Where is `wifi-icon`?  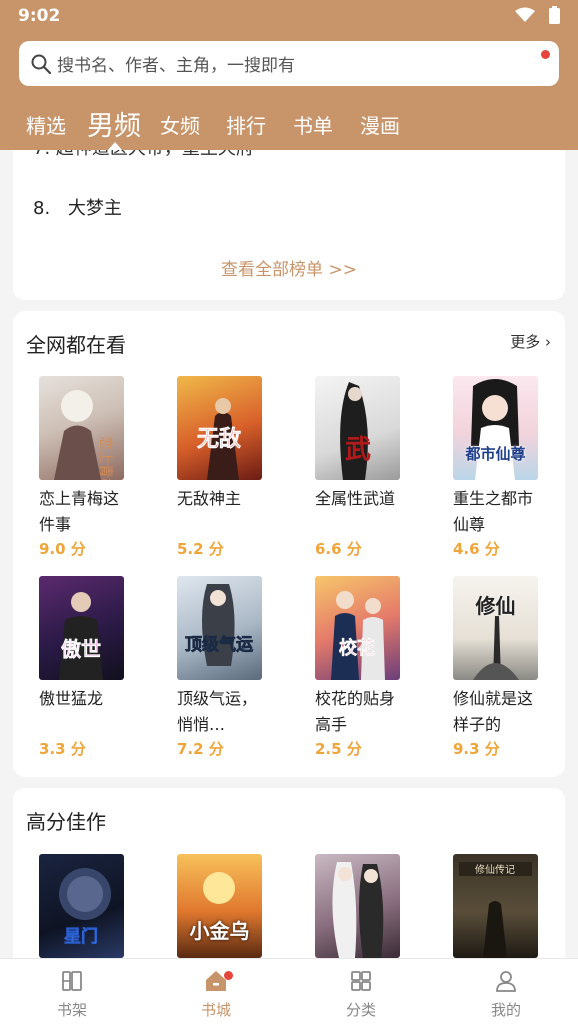
wifi-icon is located at coordinates (525, 14).